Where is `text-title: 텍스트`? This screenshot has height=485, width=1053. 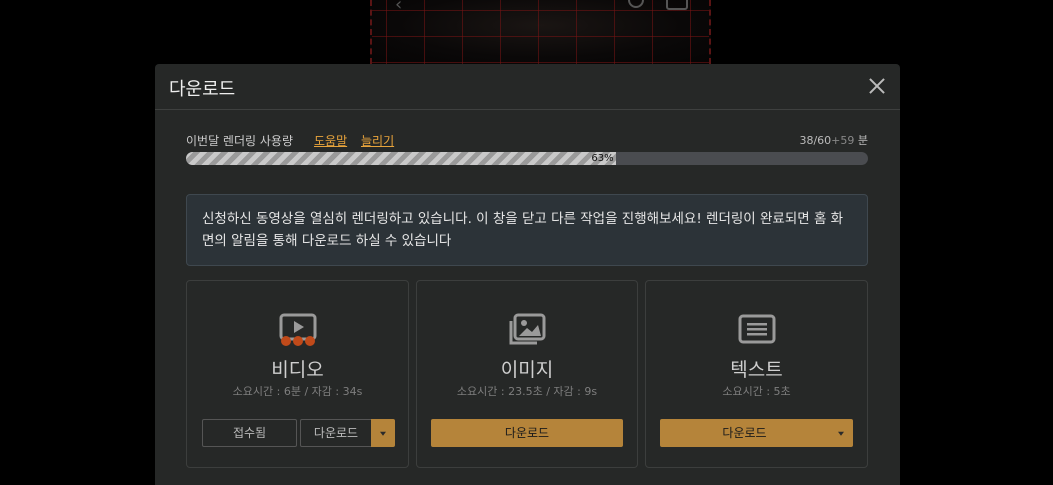 text-title: 텍스트 is located at coordinates (756, 370).